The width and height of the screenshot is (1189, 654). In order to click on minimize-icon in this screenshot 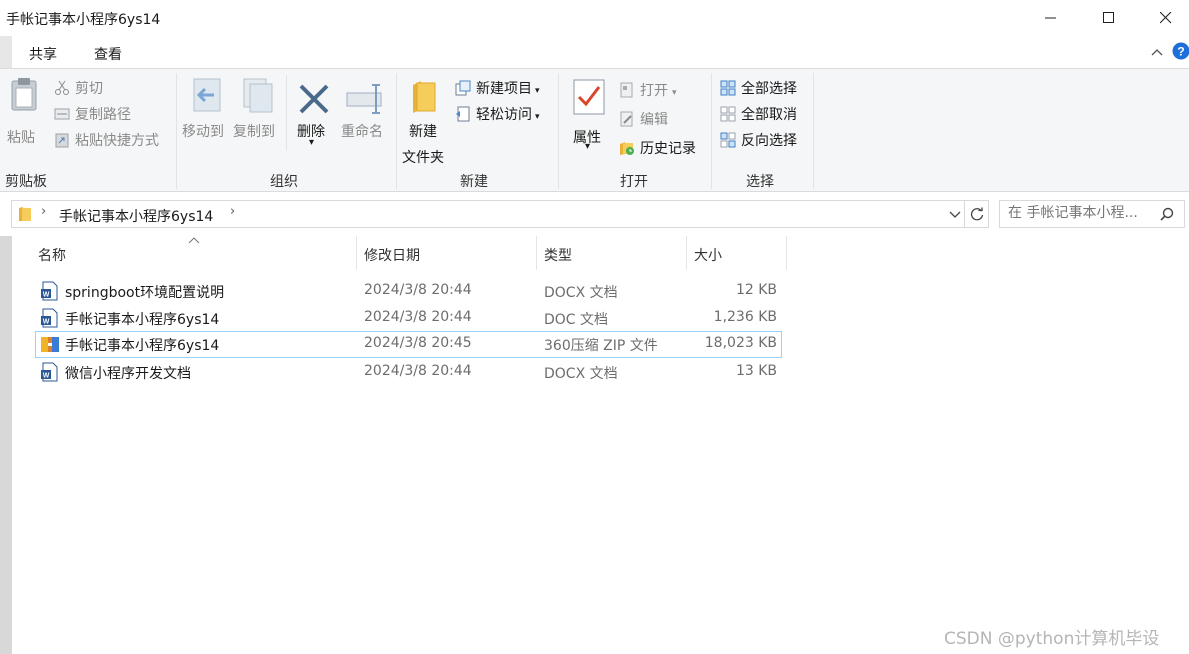, I will do `click(1050, 18)`.